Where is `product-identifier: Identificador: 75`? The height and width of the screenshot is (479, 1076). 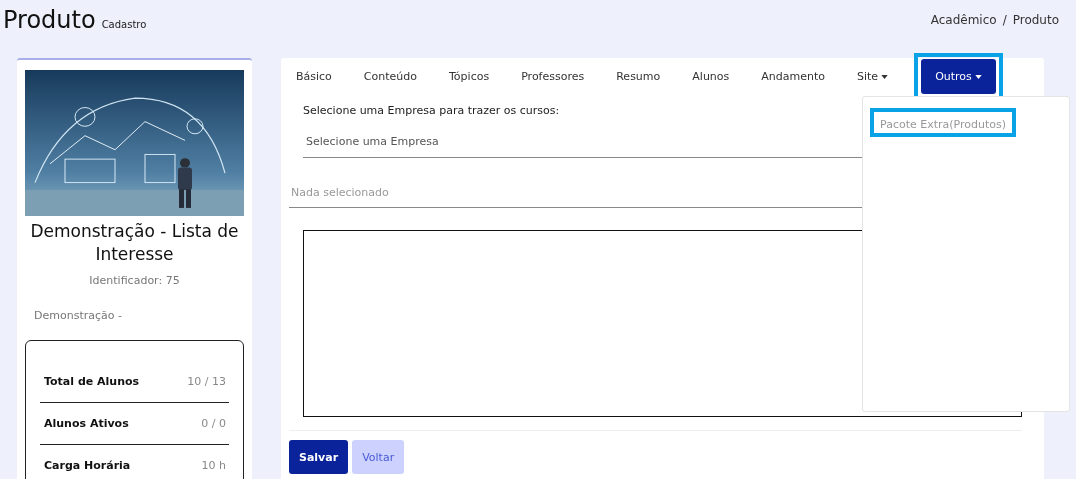
product-identifier: Identificador: 75 is located at coordinates (134, 281).